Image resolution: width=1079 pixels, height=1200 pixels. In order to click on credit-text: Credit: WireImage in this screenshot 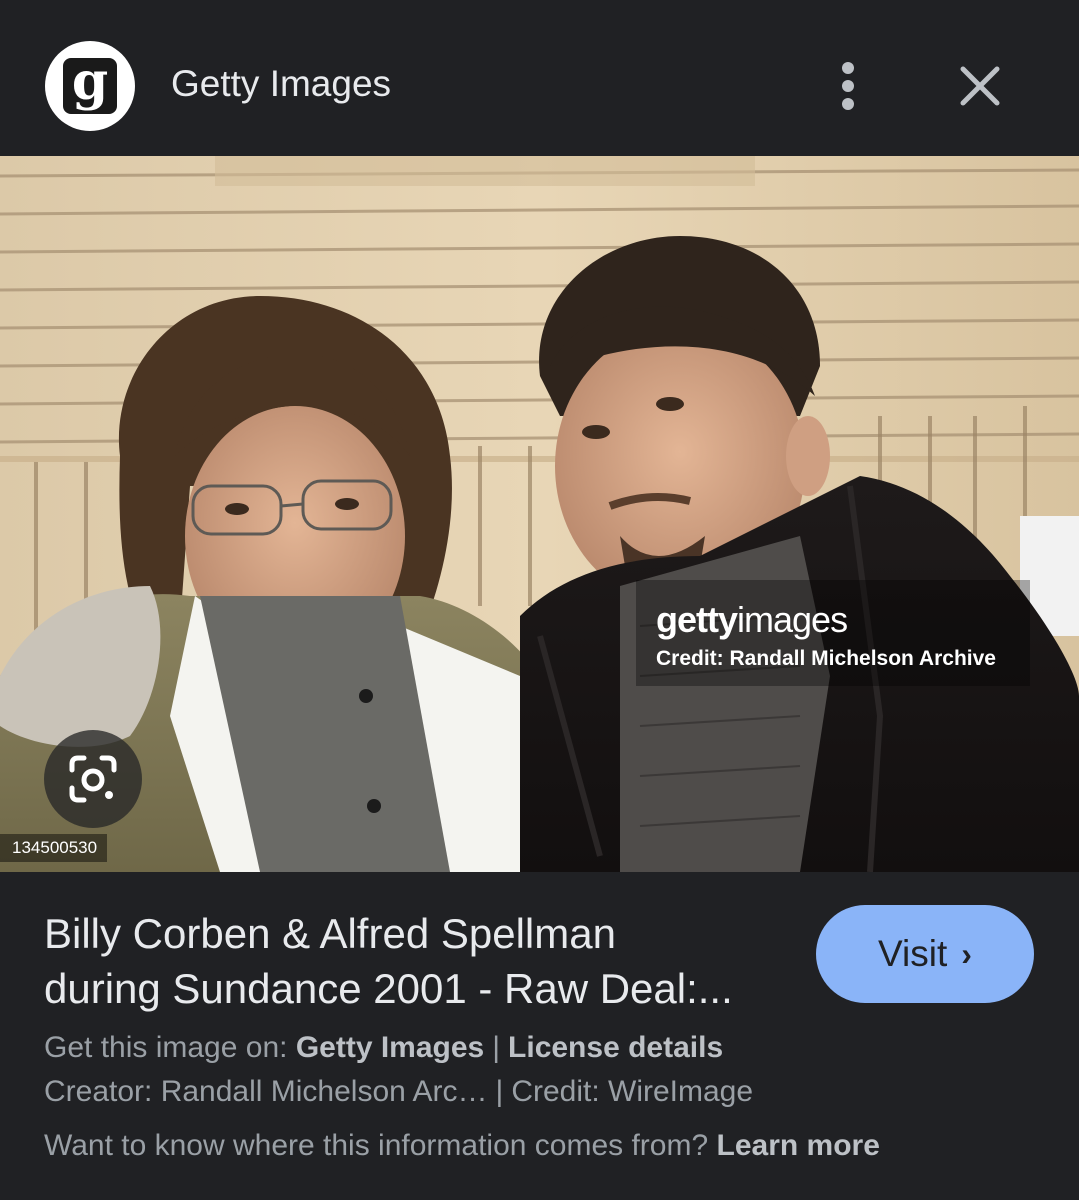, I will do `click(632, 1091)`.